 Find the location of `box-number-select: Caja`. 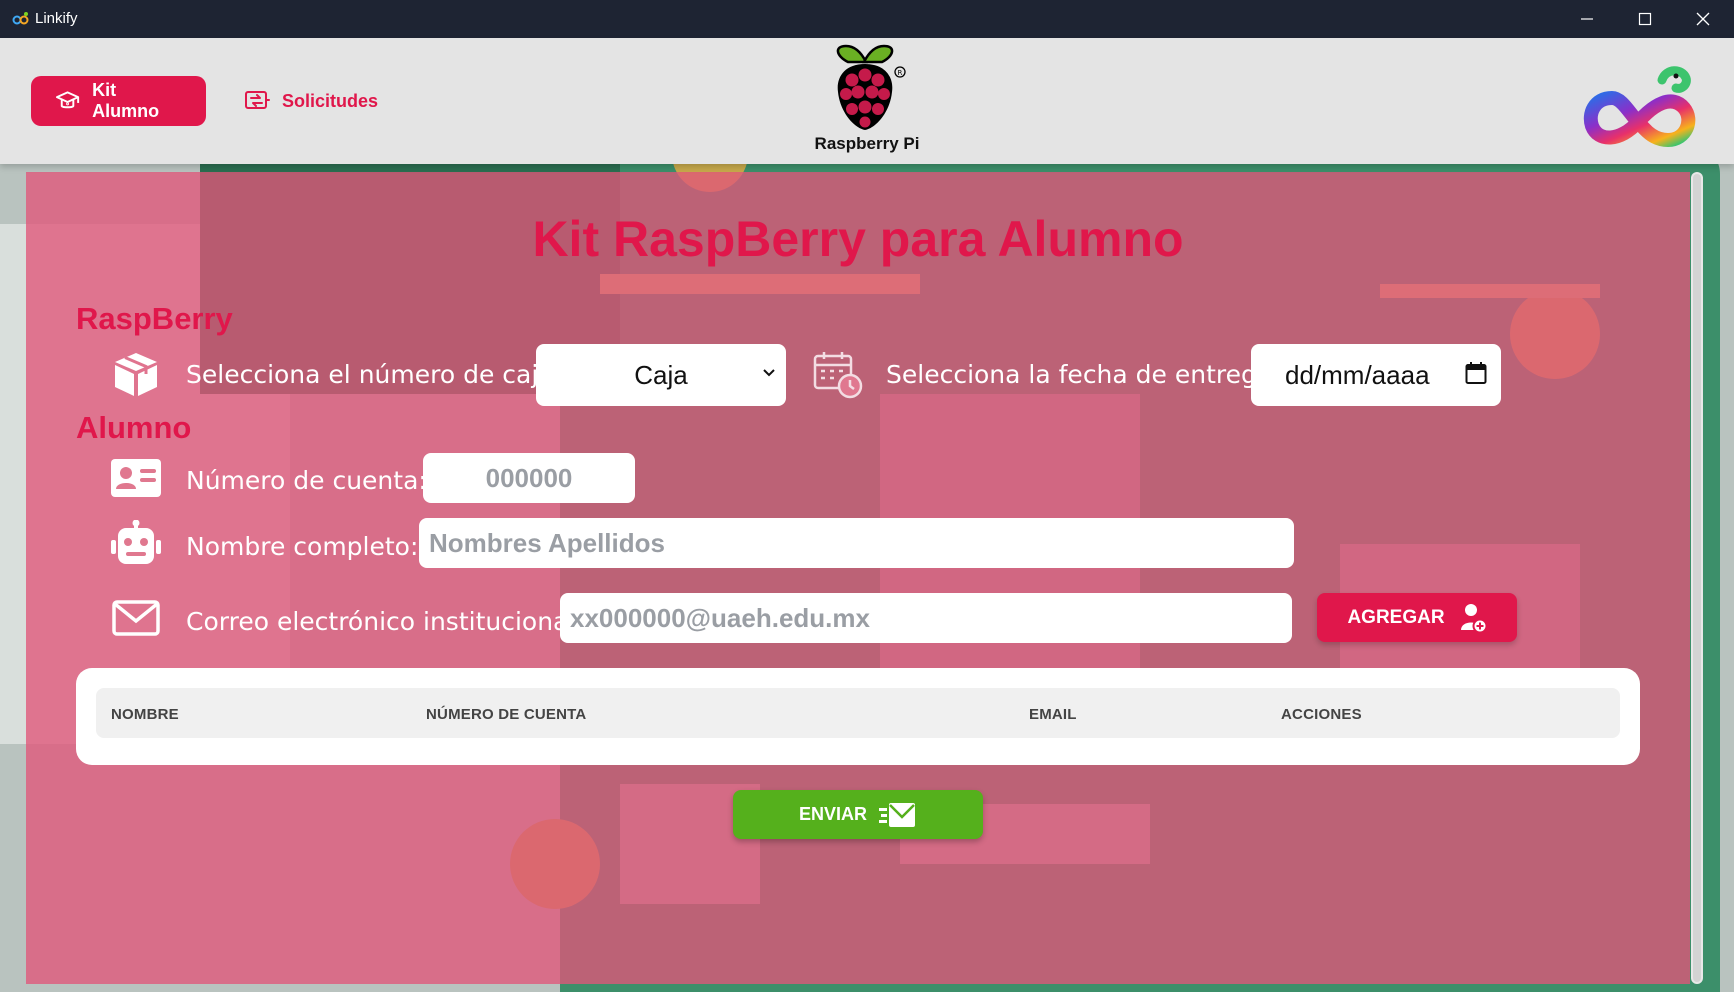

box-number-select: Caja is located at coordinates (661, 375).